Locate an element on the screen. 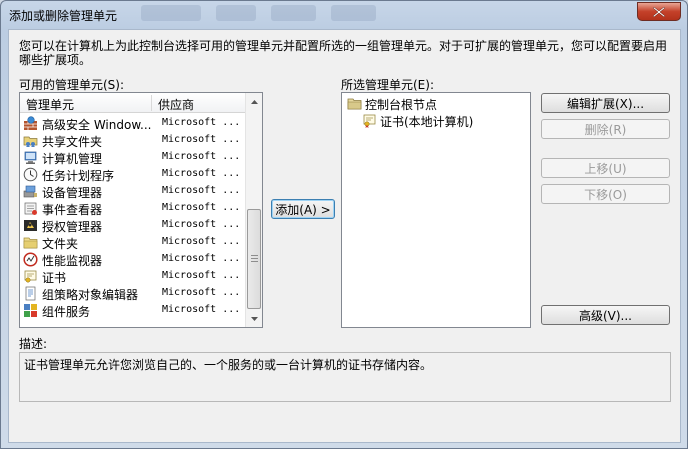 The width and height of the screenshot is (688, 449). snapin-name: 组件服务 is located at coordinates (66, 312).